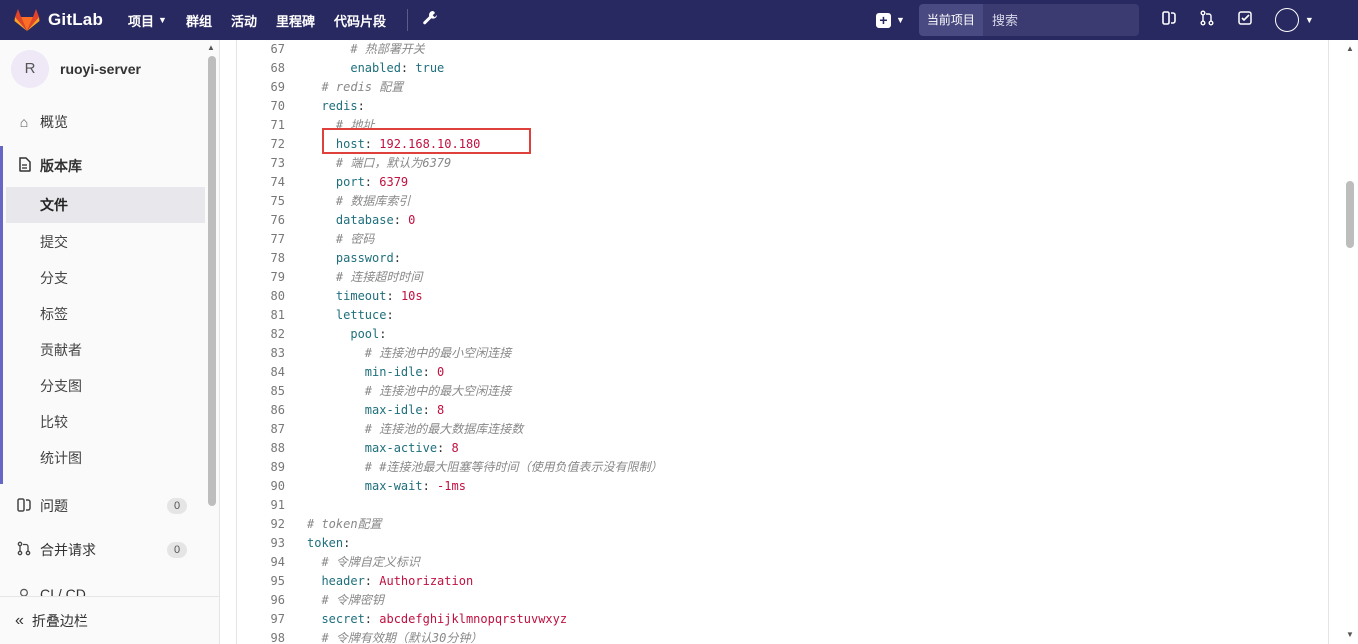 The width and height of the screenshot is (1358, 644). Describe the element at coordinates (261, 410) in the screenshot. I see `line-number: 86` at that location.